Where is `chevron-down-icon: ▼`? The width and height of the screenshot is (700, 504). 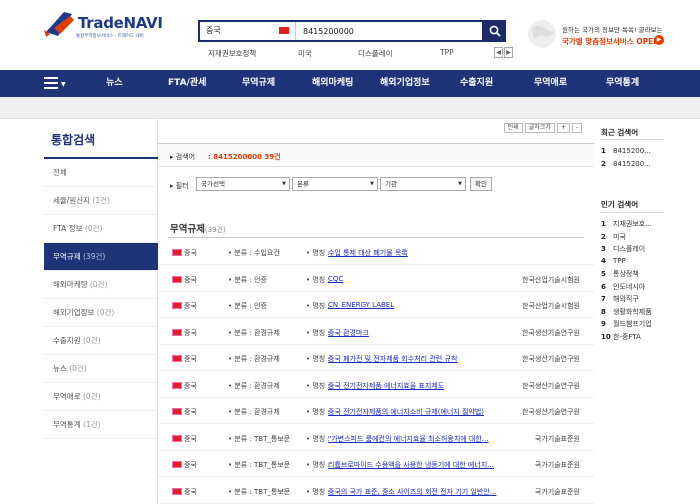 chevron-down-icon: ▼ is located at coordinates (284, 184).